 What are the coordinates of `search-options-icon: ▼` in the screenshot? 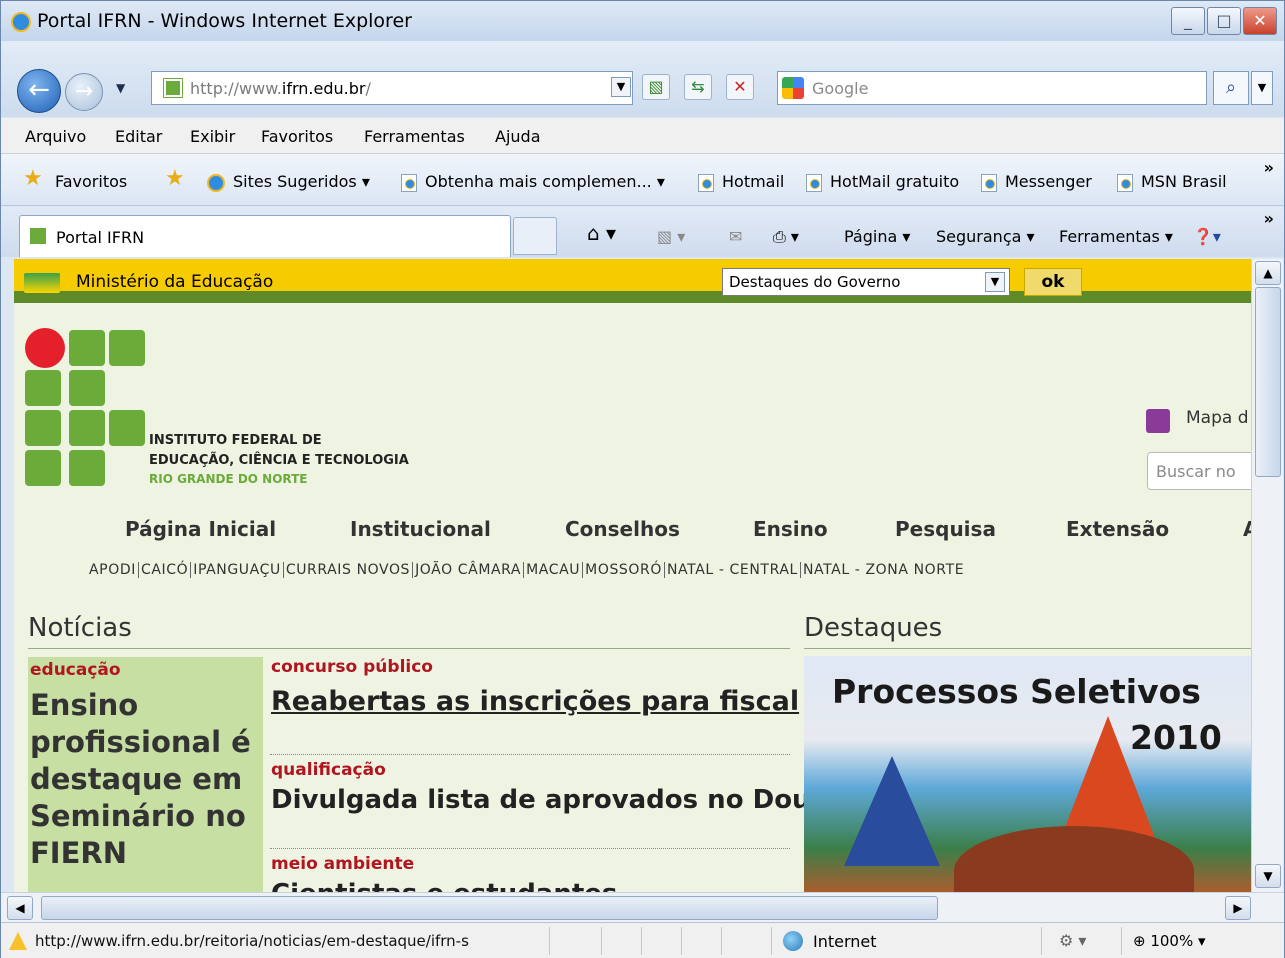 It's located at (1262, 88).